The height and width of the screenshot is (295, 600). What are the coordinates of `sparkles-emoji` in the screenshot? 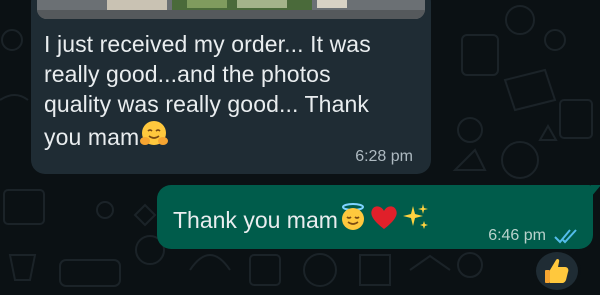 It's located at (415, 216).